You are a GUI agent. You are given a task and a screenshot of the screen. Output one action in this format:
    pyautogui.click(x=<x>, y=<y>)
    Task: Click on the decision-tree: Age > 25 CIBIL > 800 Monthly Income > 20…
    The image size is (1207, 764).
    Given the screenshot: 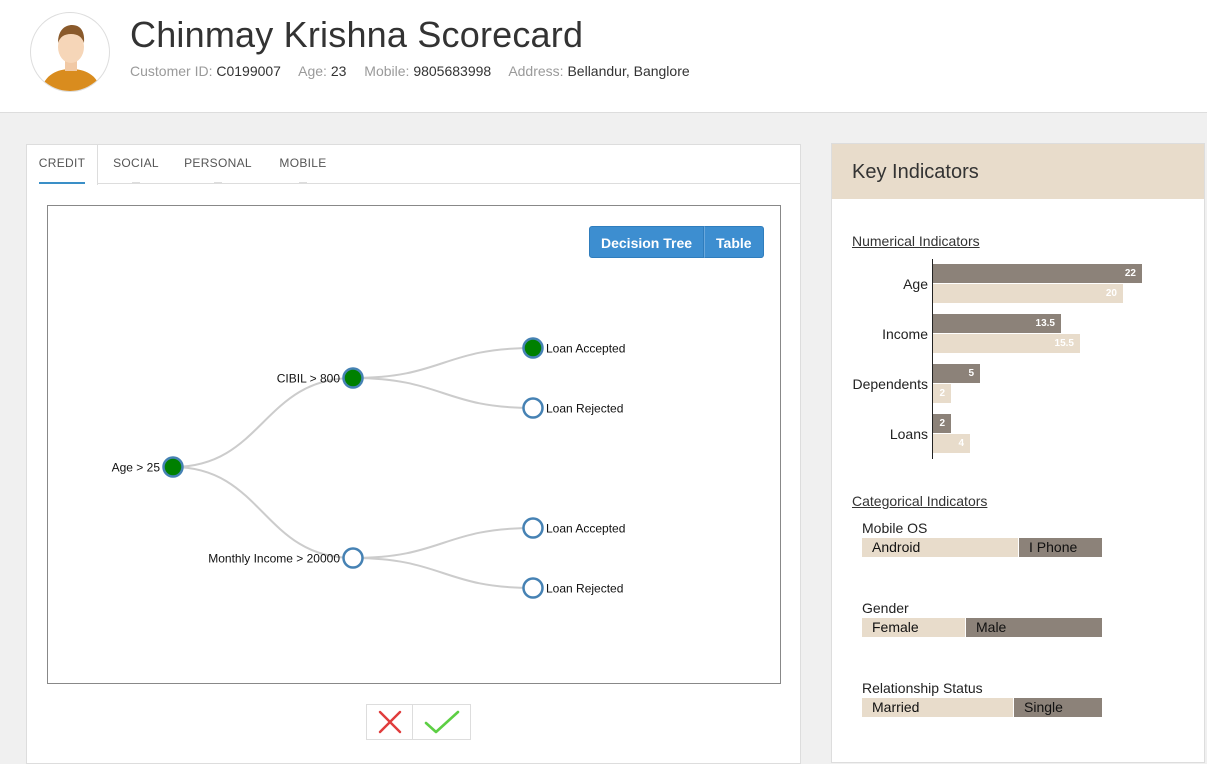 What is the action you would take?
    pyautogui.click(x=368, y=468)
    